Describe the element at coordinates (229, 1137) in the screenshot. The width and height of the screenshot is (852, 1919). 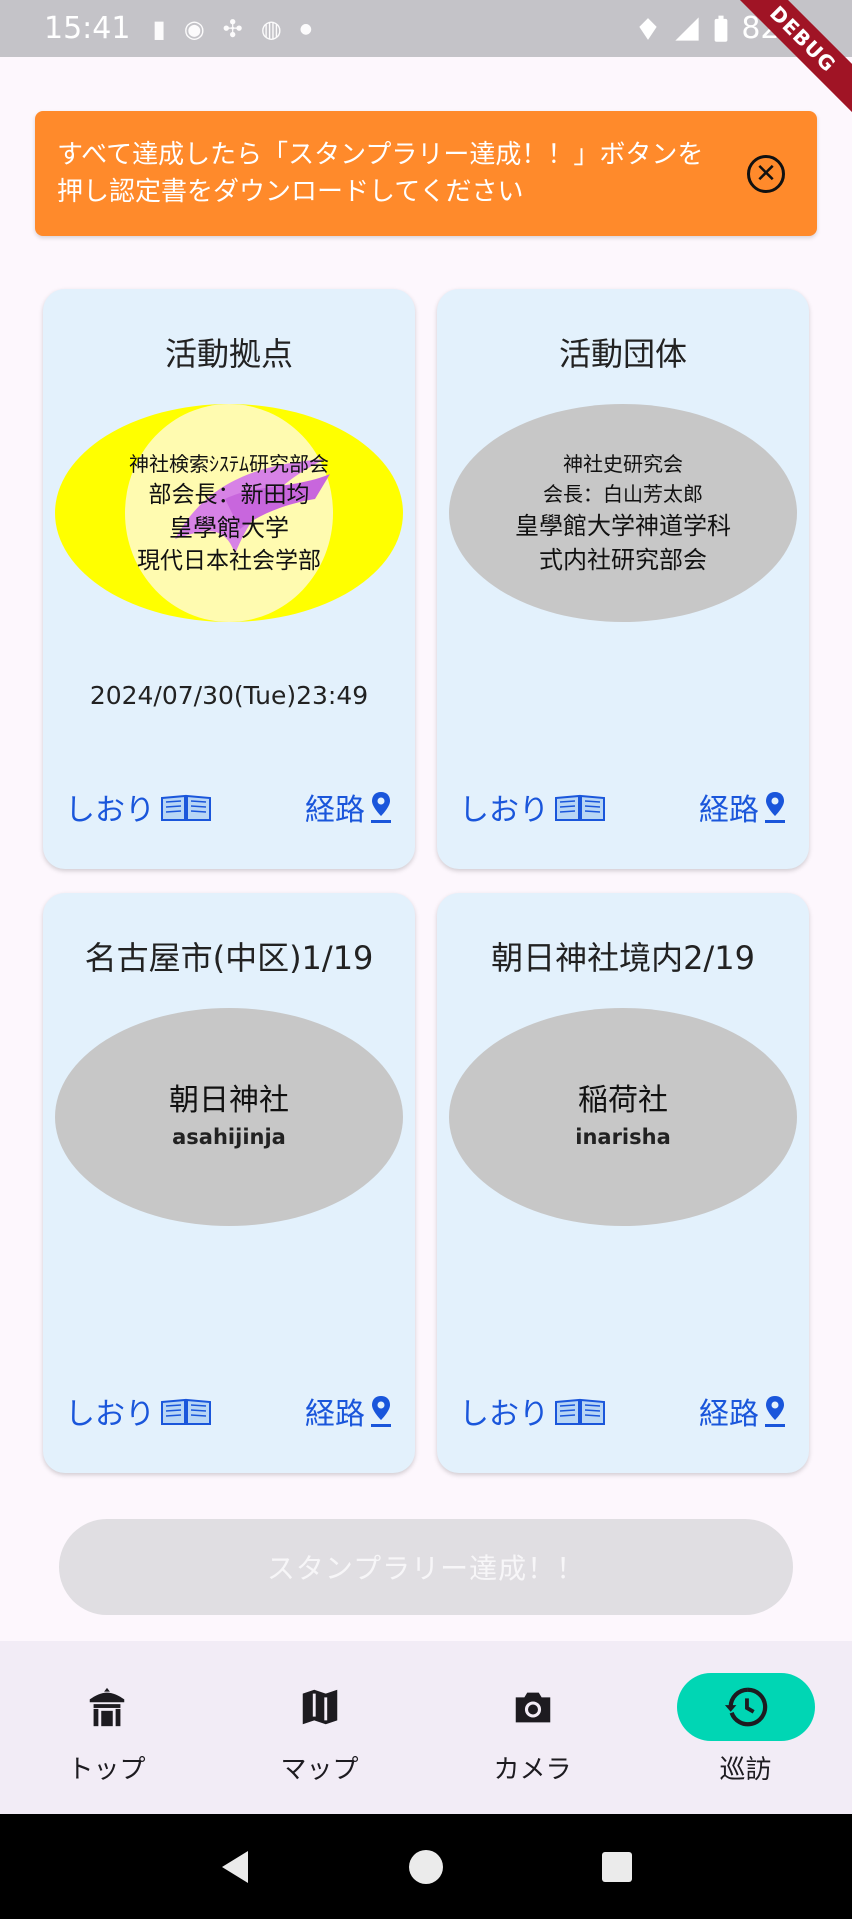
I see `shrine-romaji: asahijinja` at that location.